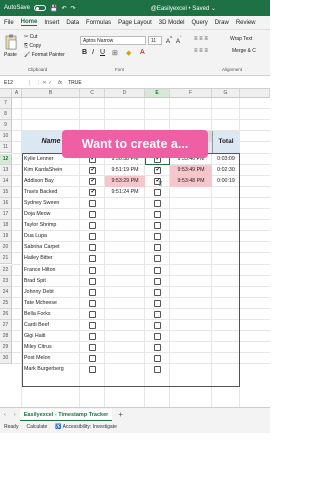 Image resolution: width=320 pixels, height=480 pixels. I want to click on copy-button: ⎘ Copy, so click(32, 46).